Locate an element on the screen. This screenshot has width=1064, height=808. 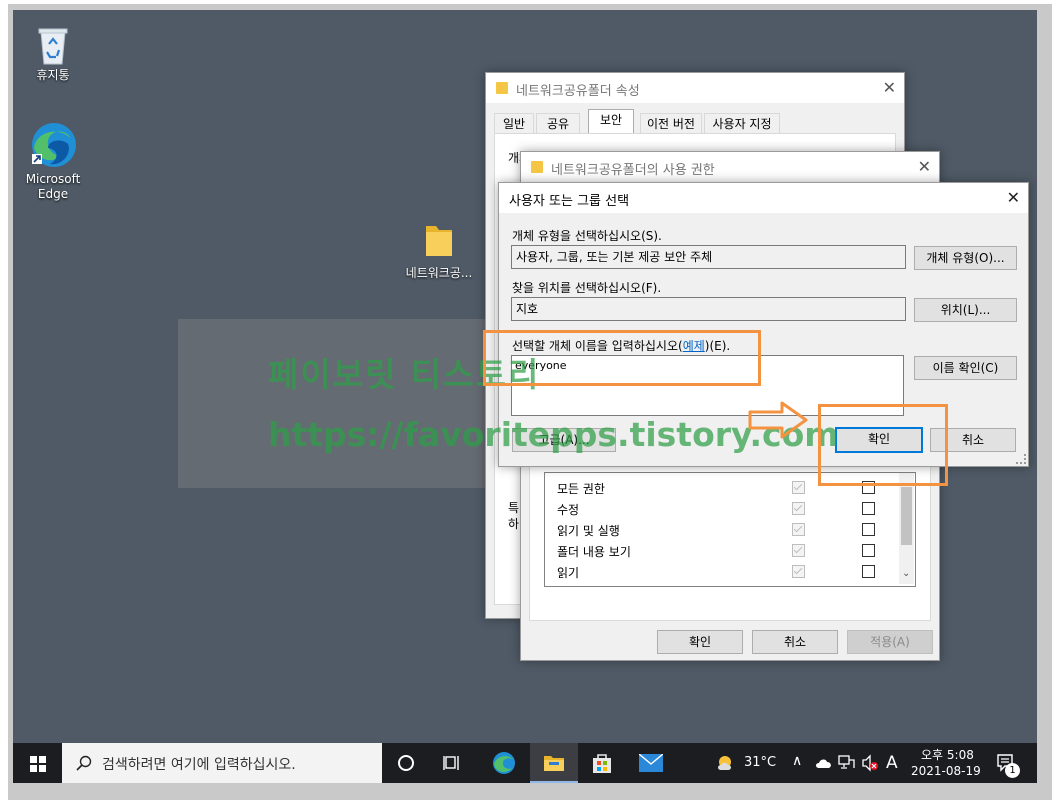
cortana-icon is located at coordinates (406, 763).